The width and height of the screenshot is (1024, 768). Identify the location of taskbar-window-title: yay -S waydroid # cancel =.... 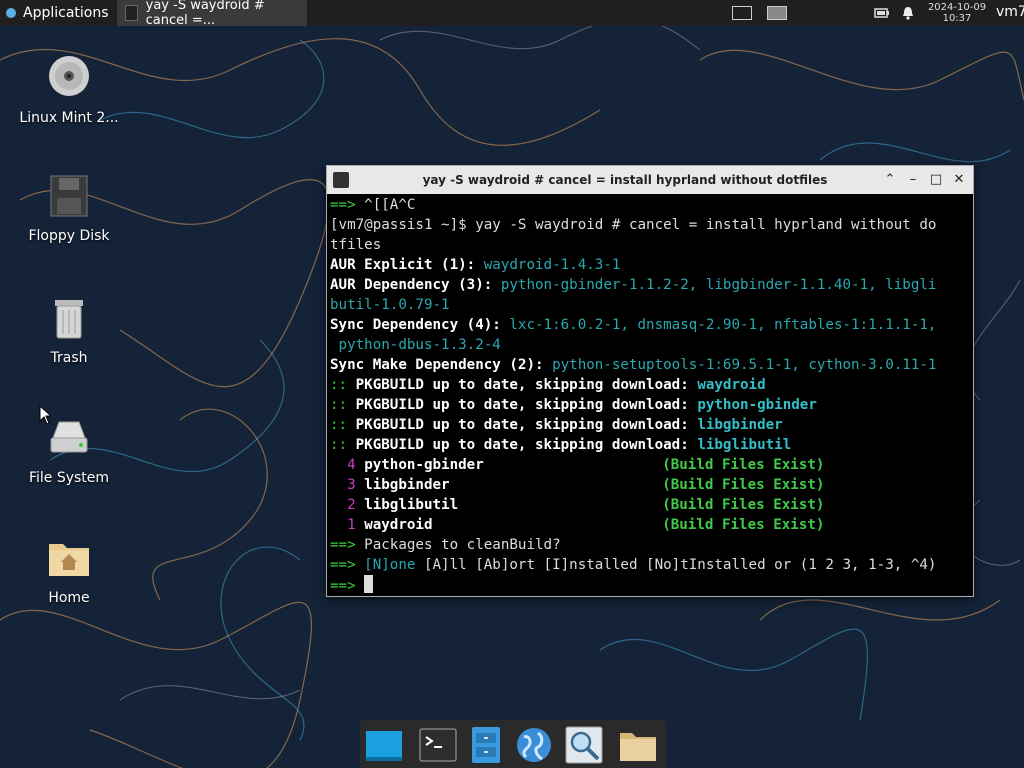
(205, 14).